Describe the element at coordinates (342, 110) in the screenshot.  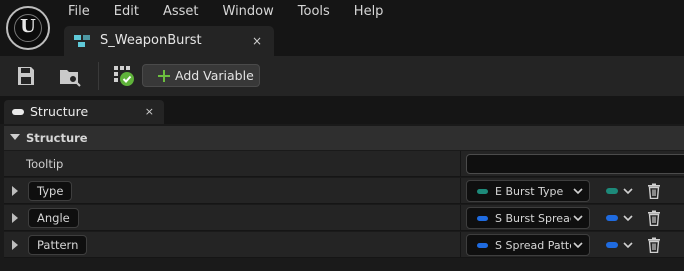
I see `panel-tab-bar: Structure ×` at that location.